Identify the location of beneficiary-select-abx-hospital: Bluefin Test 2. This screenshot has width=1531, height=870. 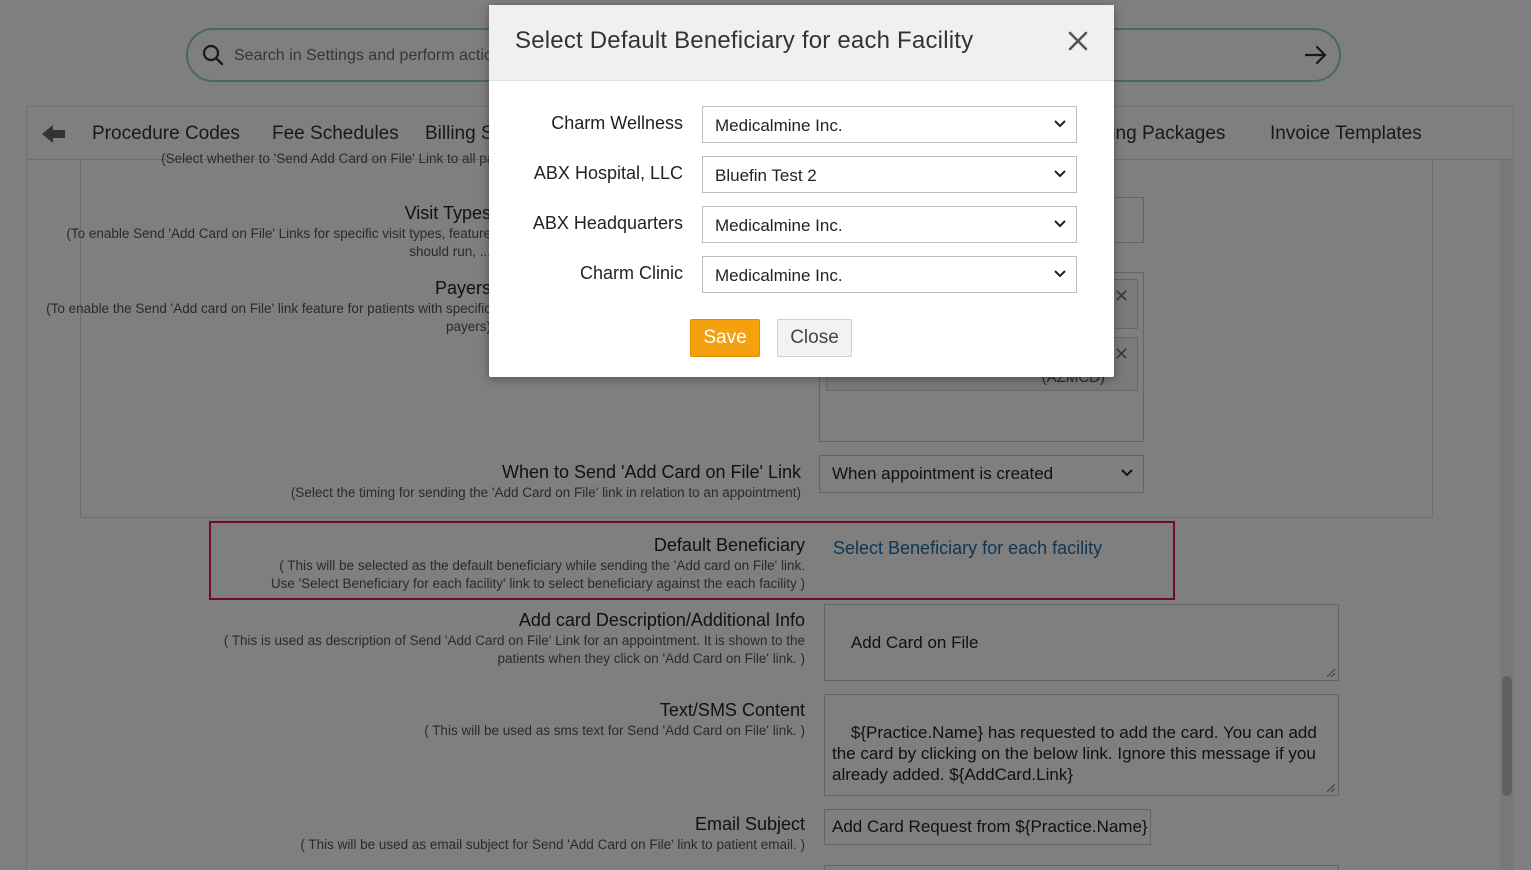
(889, 174).